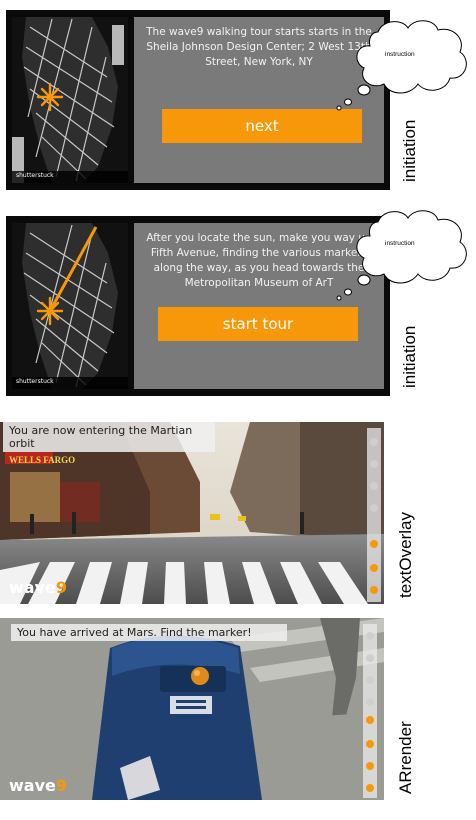 The height and width of the screenshot is (820, 476). Describe the element at coordinates (405, 757) in the screenshot. I see `side-label-arrender: ARrender` at that location.